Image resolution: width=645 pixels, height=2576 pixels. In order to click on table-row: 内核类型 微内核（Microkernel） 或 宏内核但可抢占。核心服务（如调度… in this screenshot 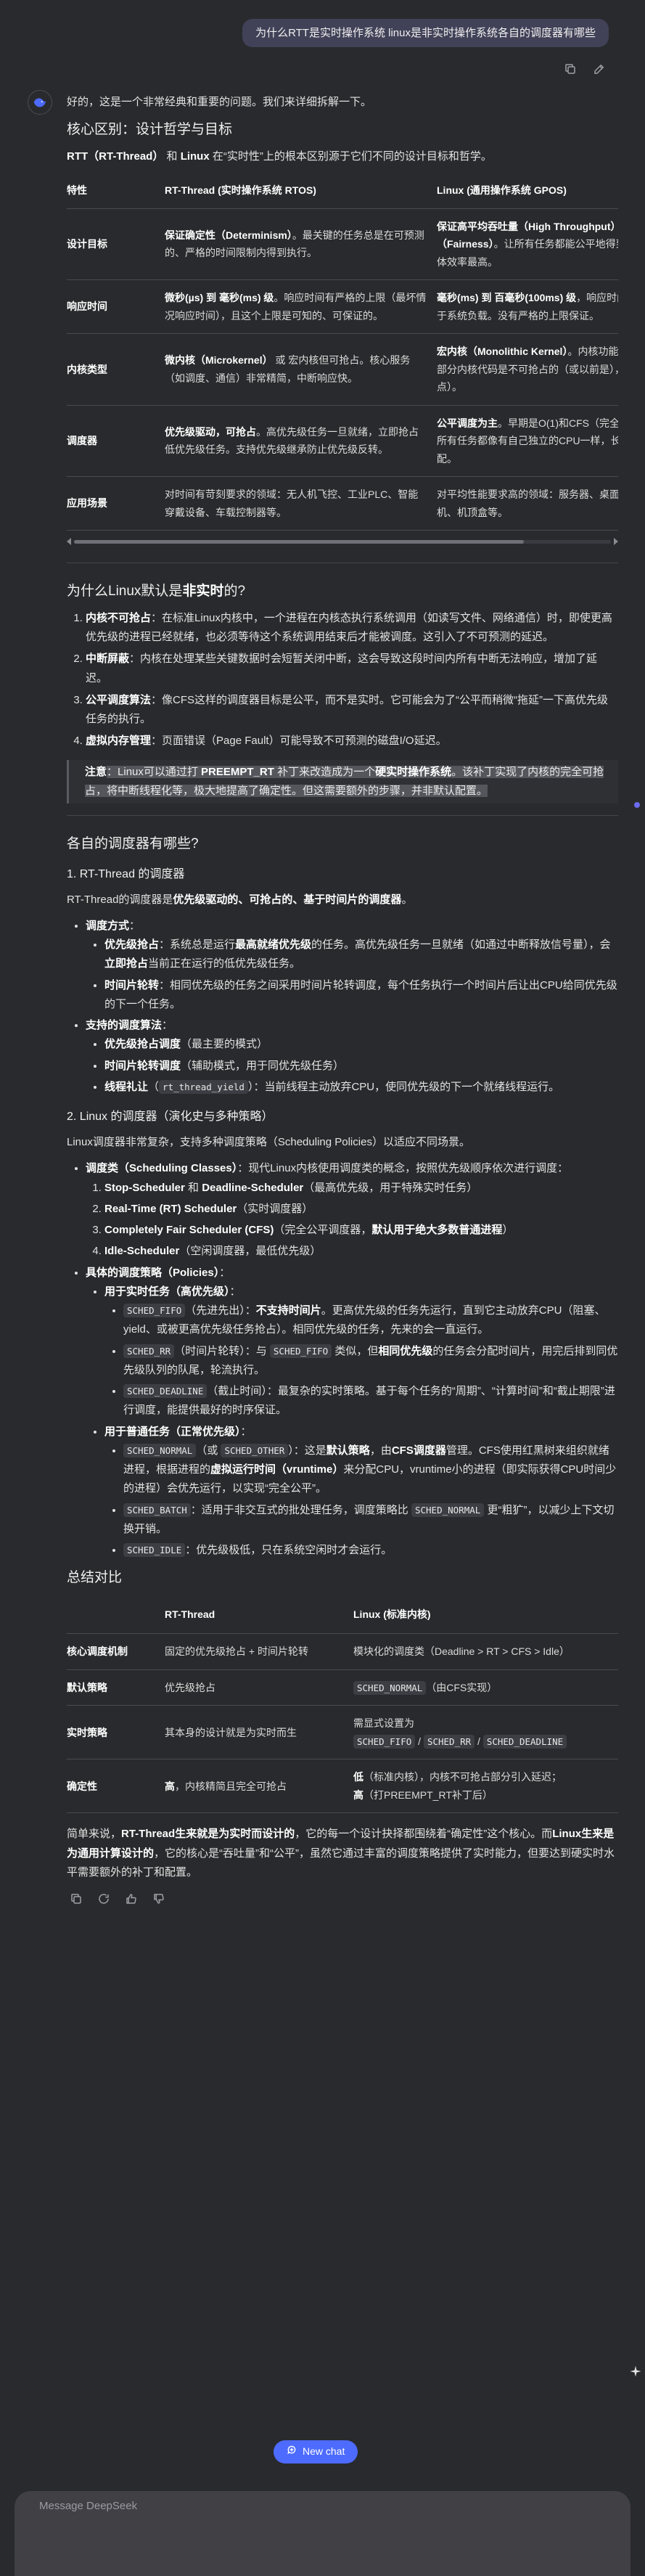, I will do `click(343, 370)`.